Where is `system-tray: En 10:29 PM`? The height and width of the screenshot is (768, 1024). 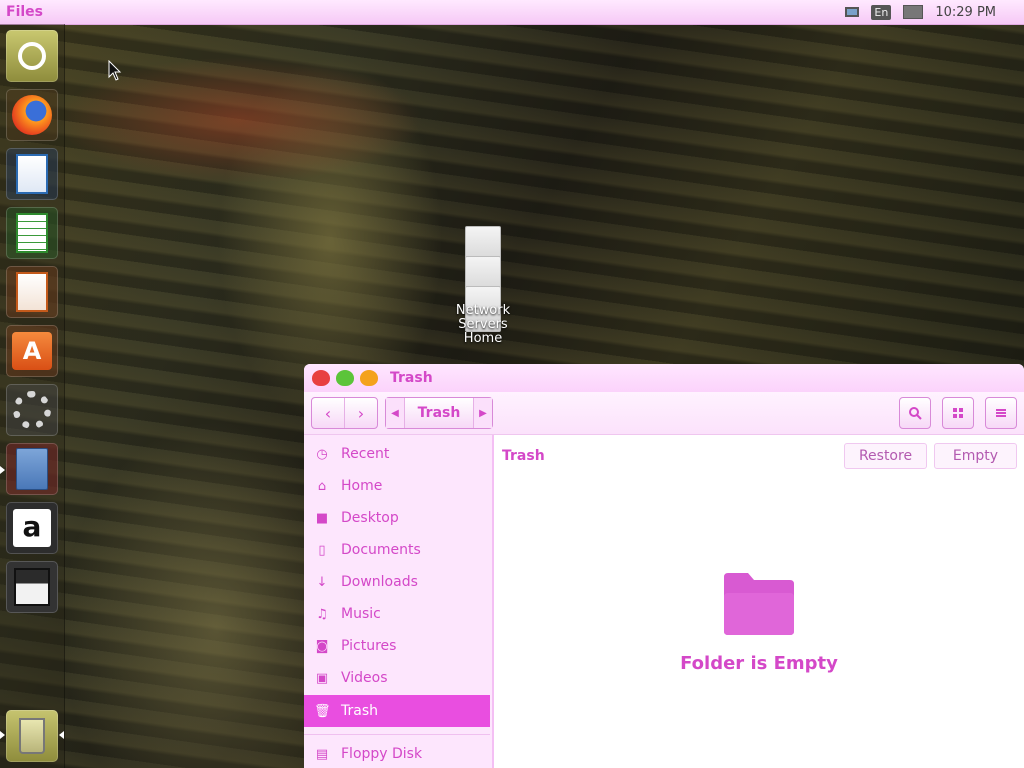 system-tray: En 10:29 PM is located at coordinates (920, 12).